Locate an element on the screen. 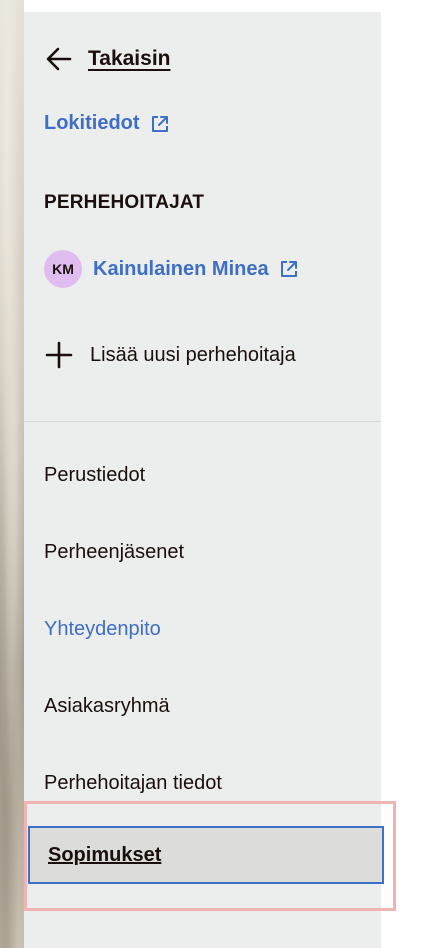 The width and height of the screenshot is (432, 948). avatar: KM is located at coordinates (63, 269).